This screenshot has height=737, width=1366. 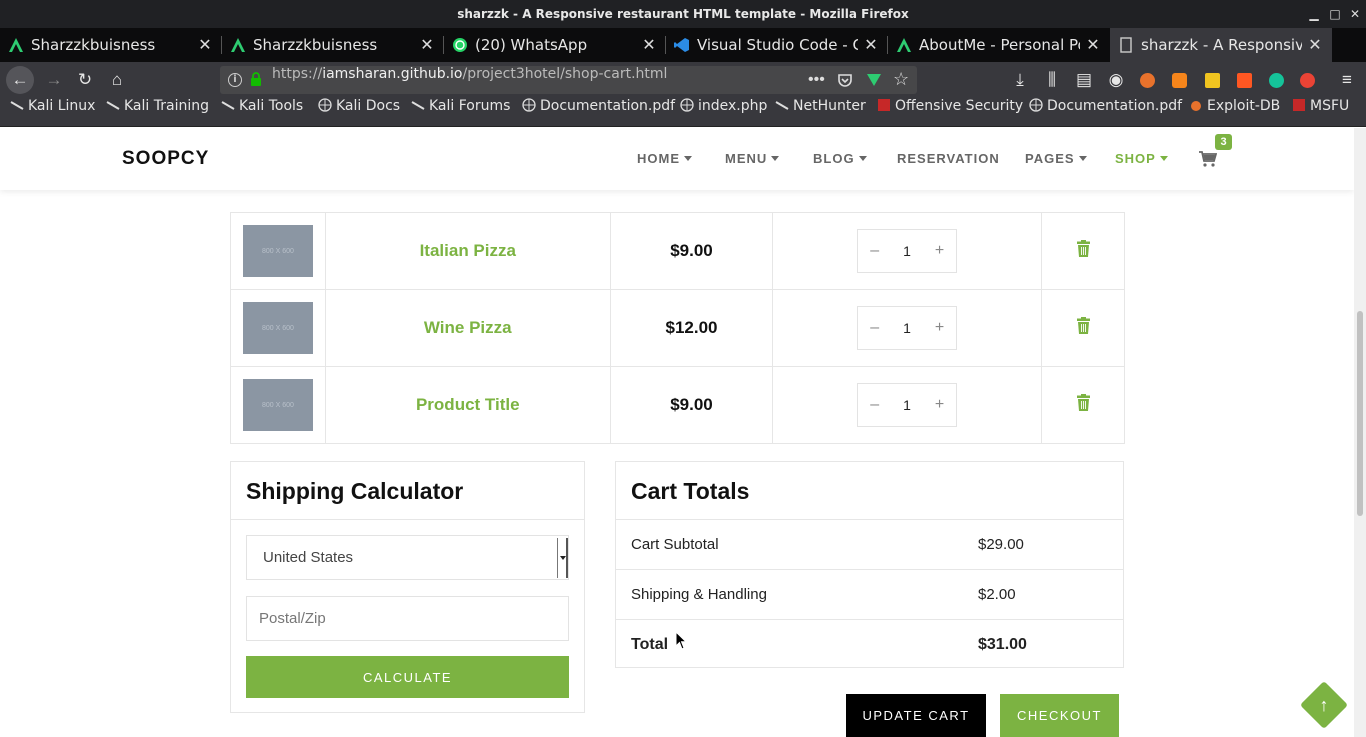 I want to click on bookmark-item: index.php, so click(x=723, y=112).